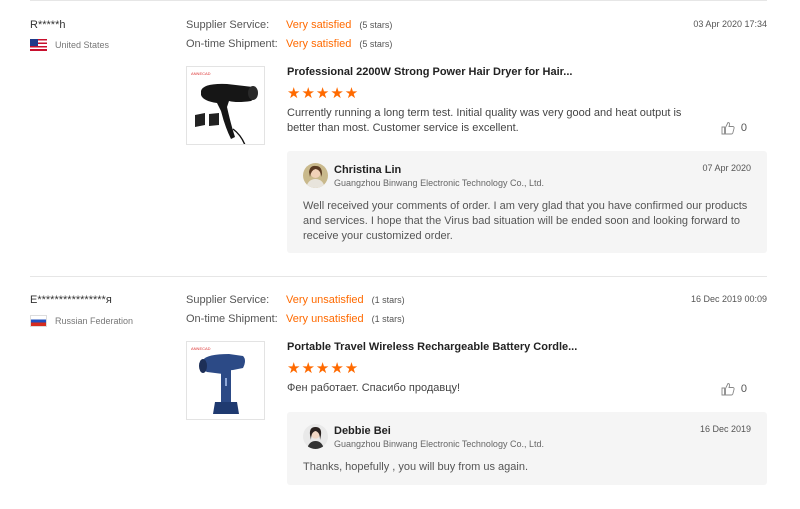  What do you see at coordinates (71, 300) in the screenshot?
I see `buyer-name: E****************я` at bounding box center [71, 300].